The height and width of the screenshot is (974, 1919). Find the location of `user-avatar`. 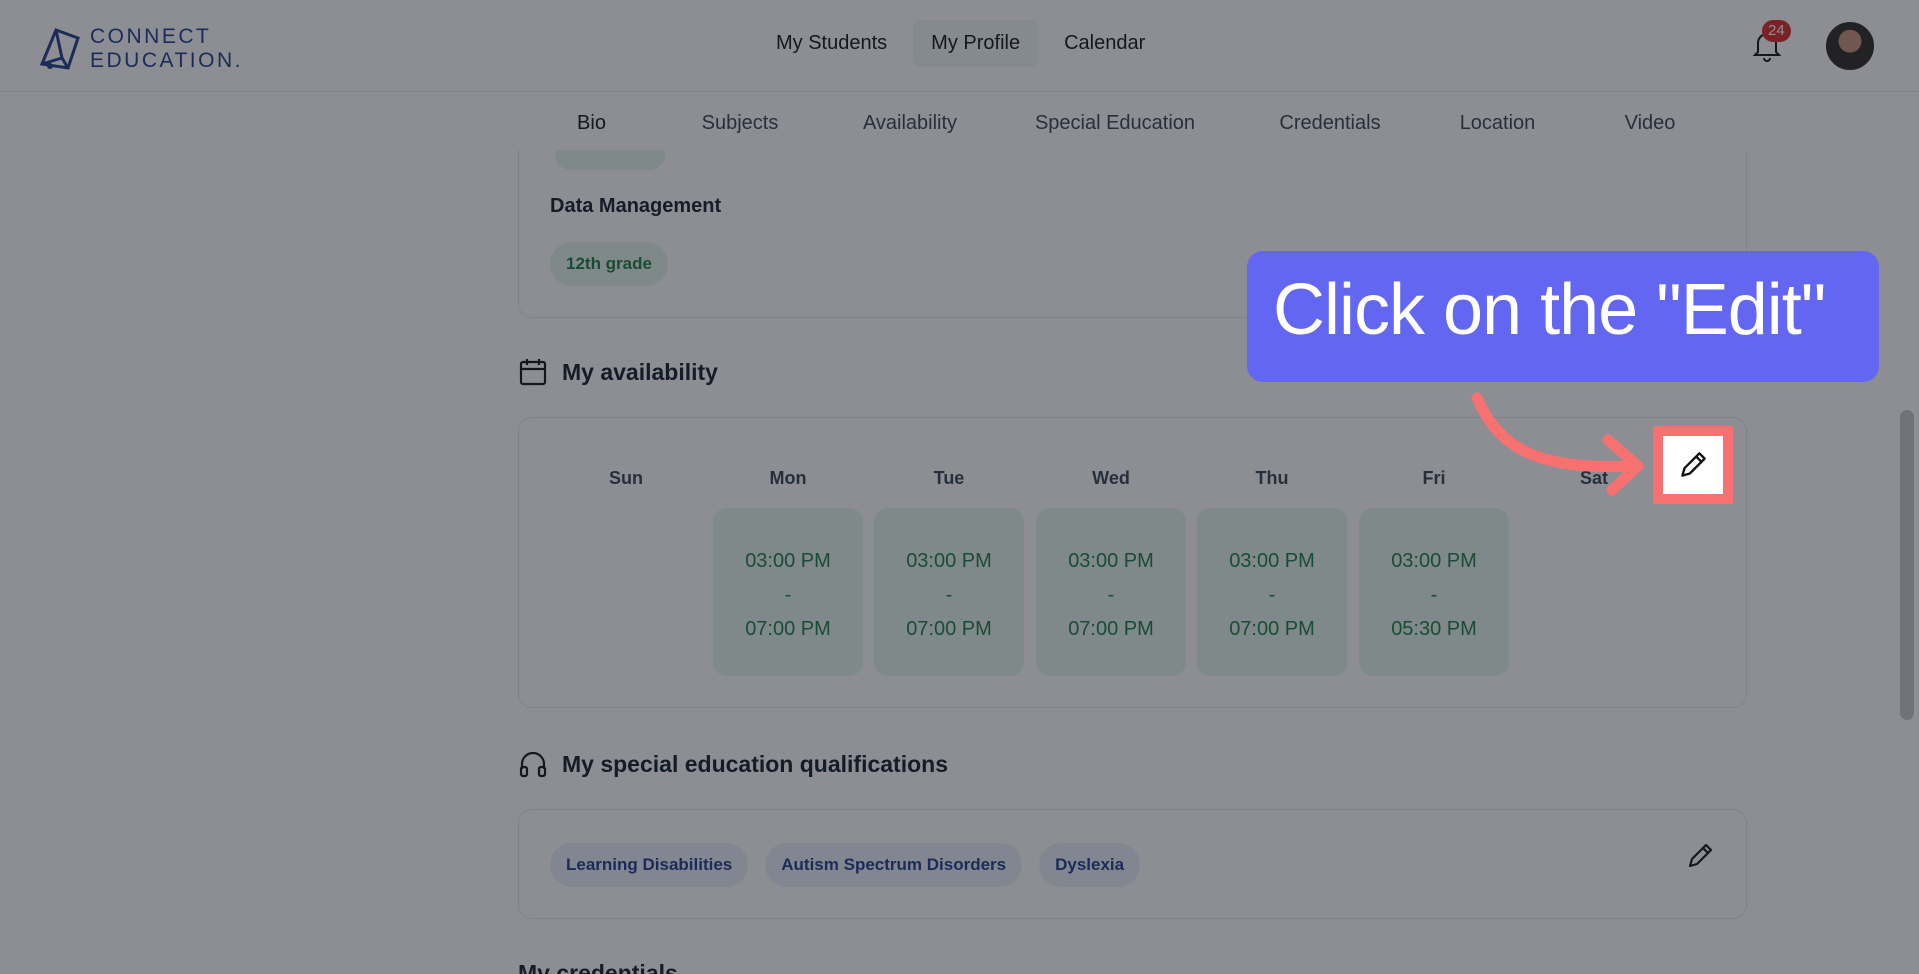

user-avatar is located at coordinates (1850, 46).